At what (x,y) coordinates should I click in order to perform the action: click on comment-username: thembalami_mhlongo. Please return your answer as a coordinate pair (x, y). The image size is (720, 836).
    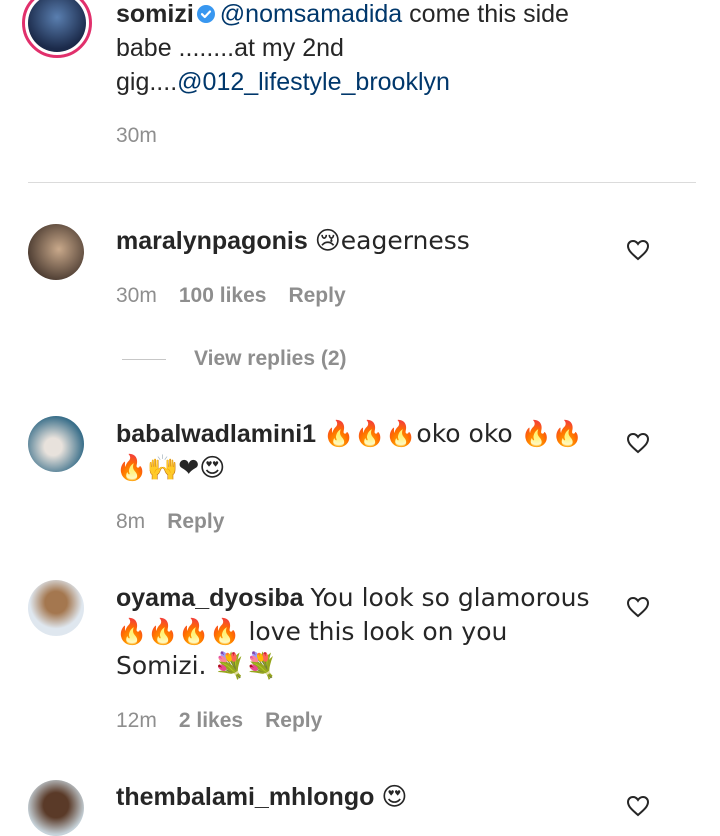
    Looking at the image, I should click on (245, 797).